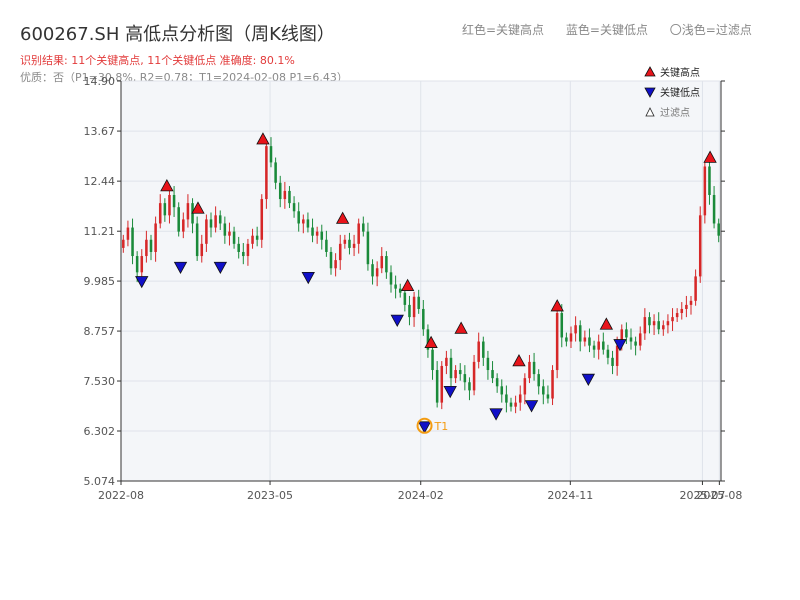 The image size is (800, 600). What do you see at coordinates (100, 81) in the screenshot?
I see `y-tick-label: 14.90` at bounding box center [100, 81].